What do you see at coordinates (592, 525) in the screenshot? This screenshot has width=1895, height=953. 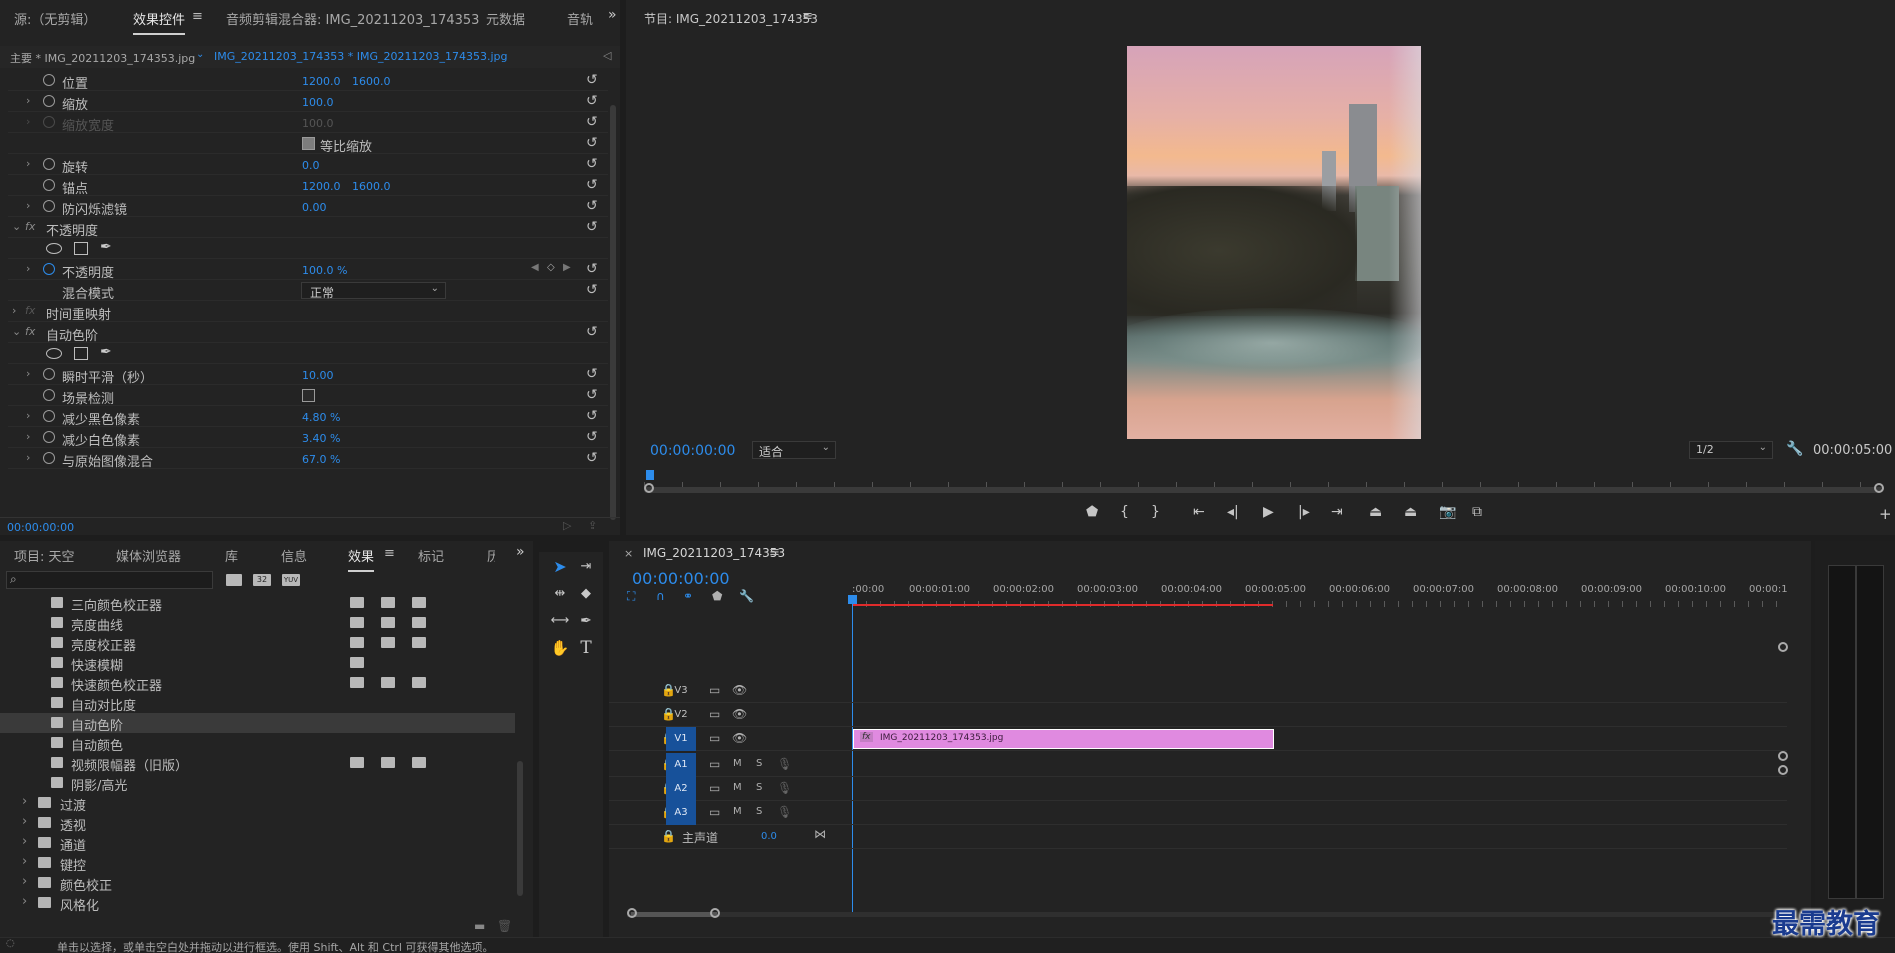 I see `export-icon: ⇪` at bounding box center [592, 525].